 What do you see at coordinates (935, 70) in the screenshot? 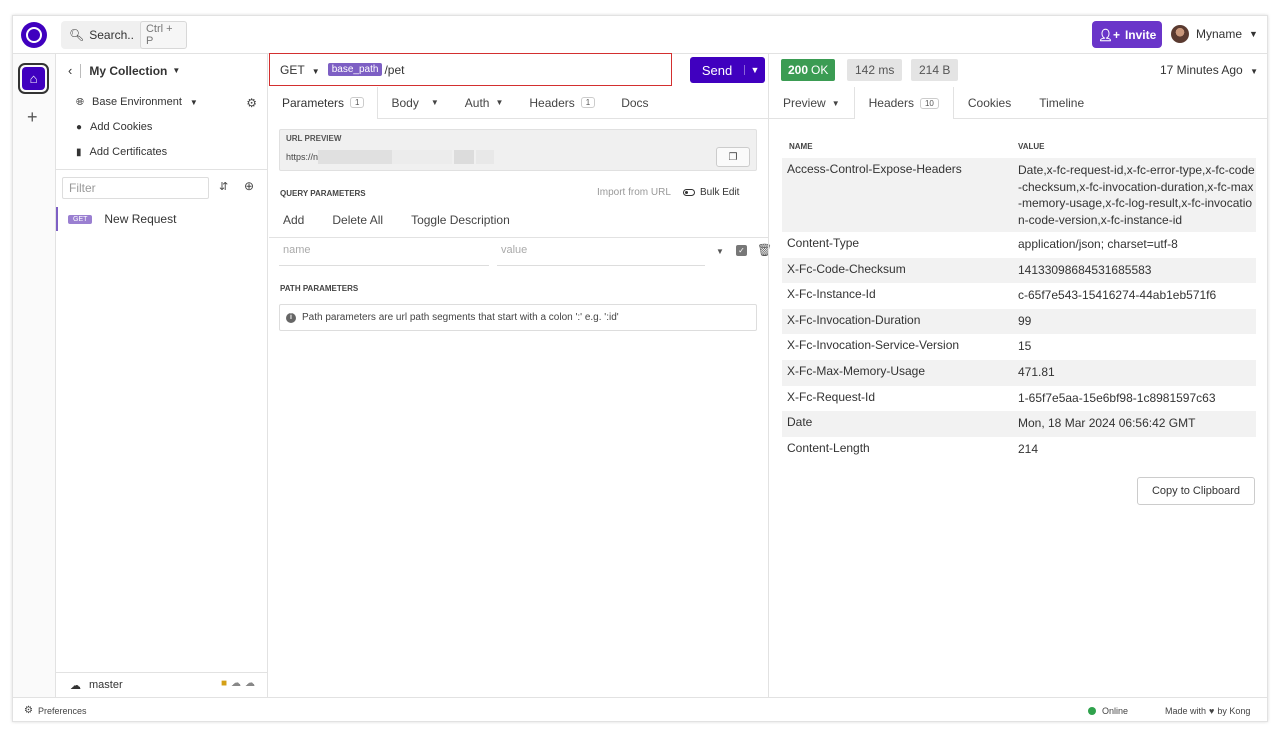
I see `response-size-badge: 214 B` at bounding box center [935, 70].